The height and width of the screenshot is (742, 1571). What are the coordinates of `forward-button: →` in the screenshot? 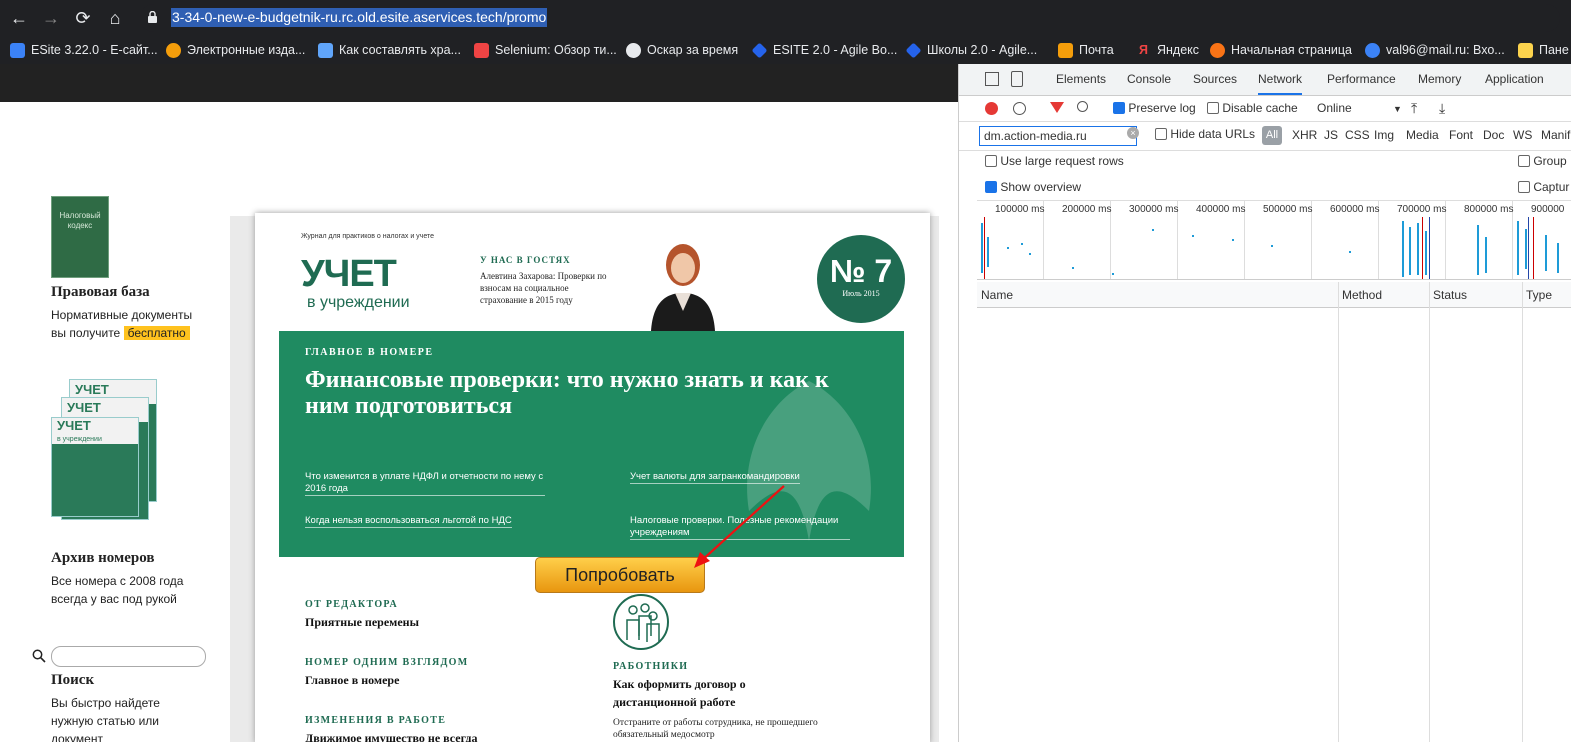 It's located at (51, 18).